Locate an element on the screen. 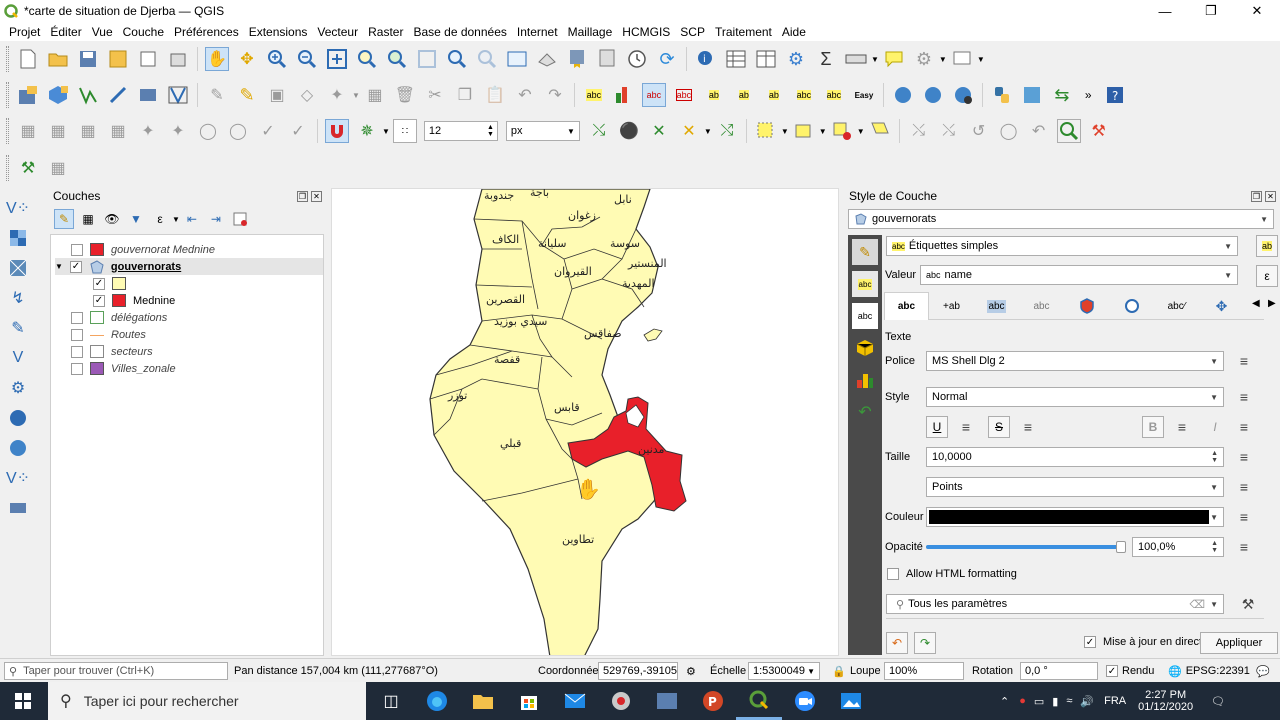 The height and width of the screenshot is (720, 1280). add-feature-icon: ◇ is located at coordinates (307, 95).